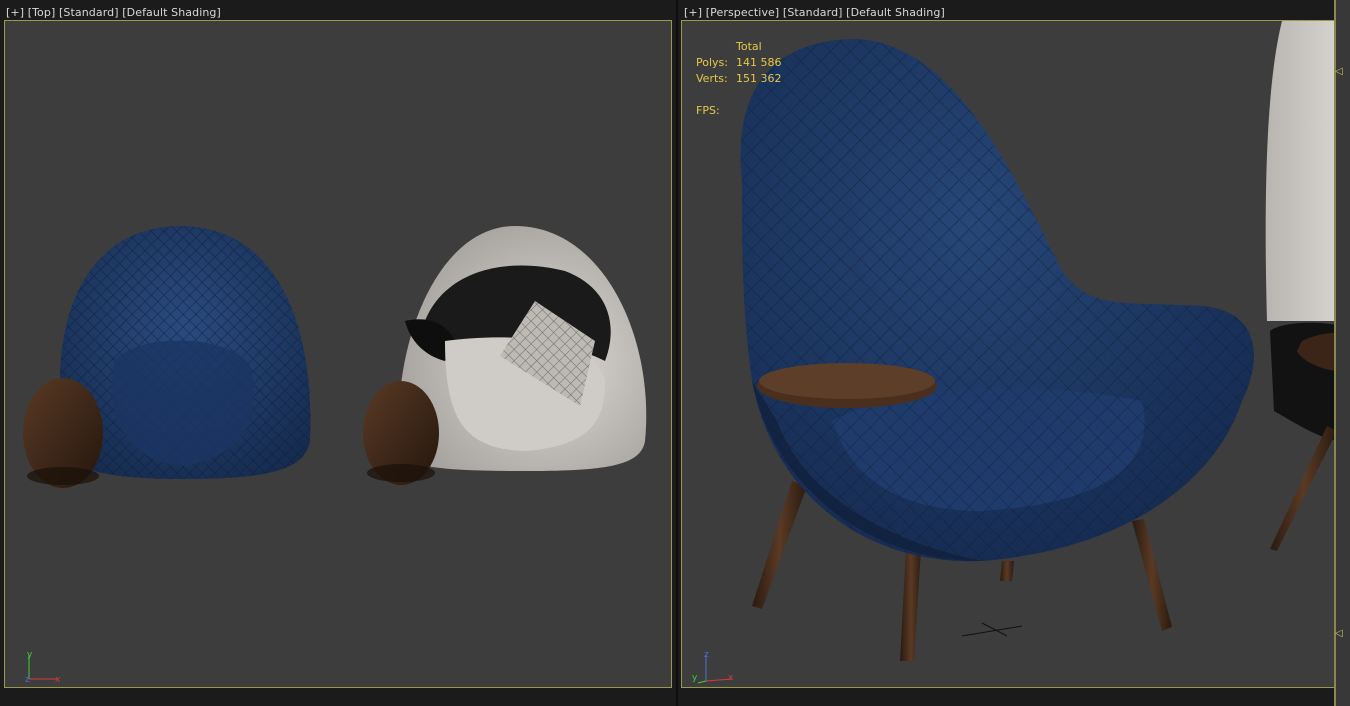  Describe the element at coordinates (992, 629) in the screenshot. I see `pivot-cross` at that location.